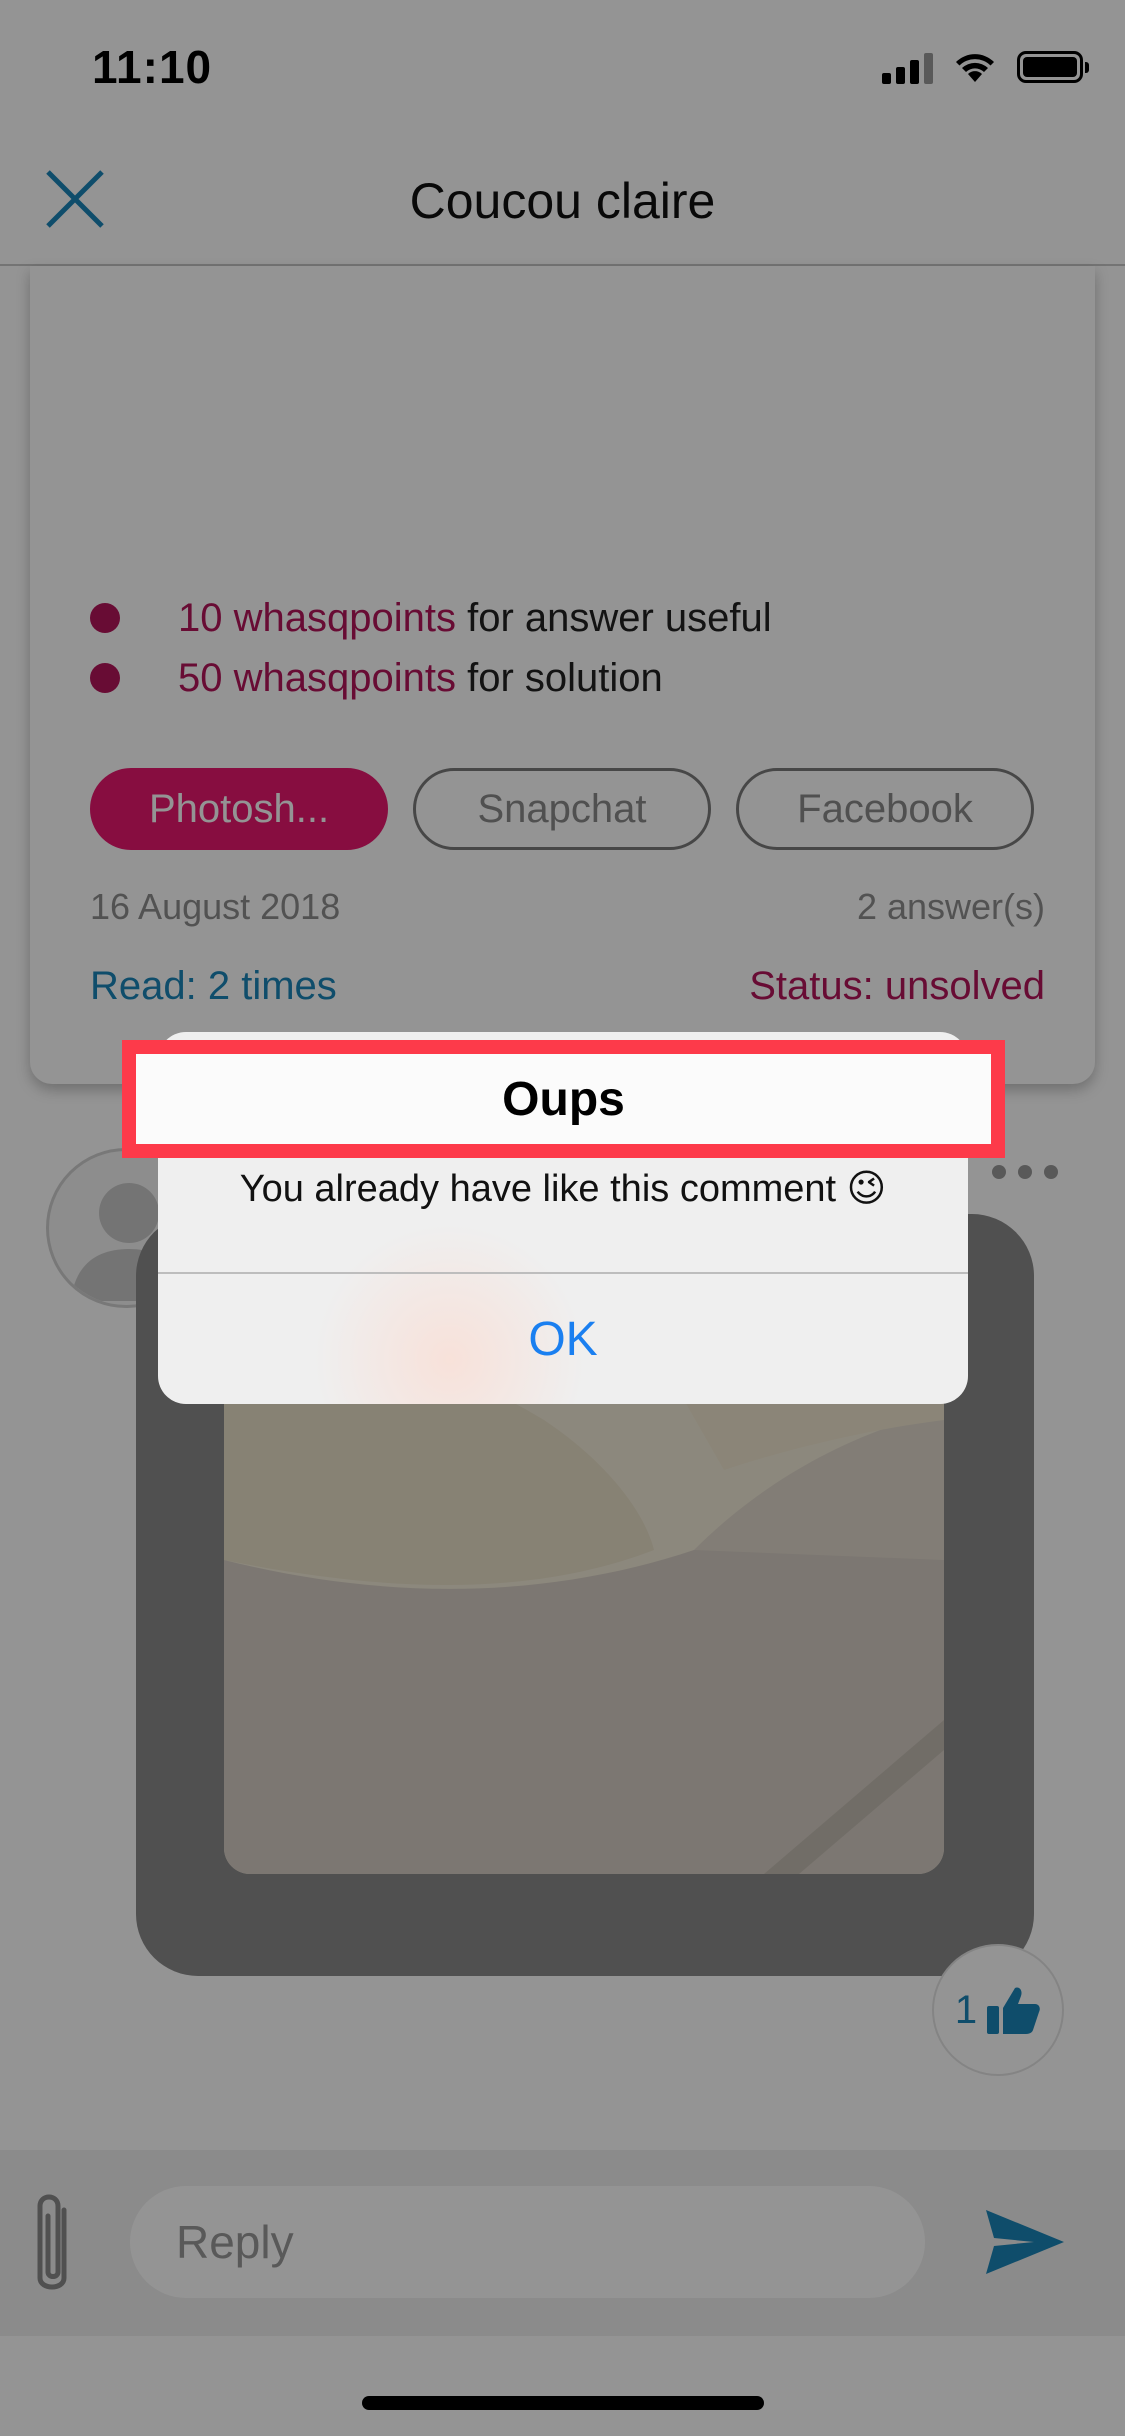 The image size is (1125, 2436). I want to click on alert-title: Oups, so click(563, 1099).